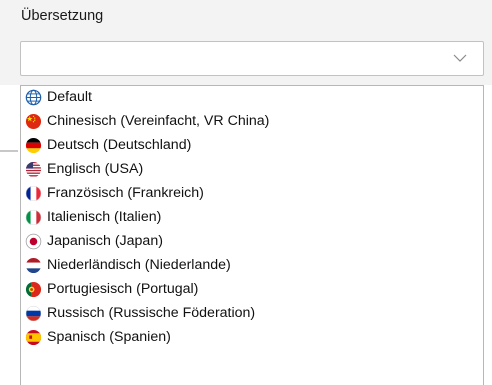 This screenshot has width=492, height=385. I want to click on flag-spain-icon, so click(33, 337).